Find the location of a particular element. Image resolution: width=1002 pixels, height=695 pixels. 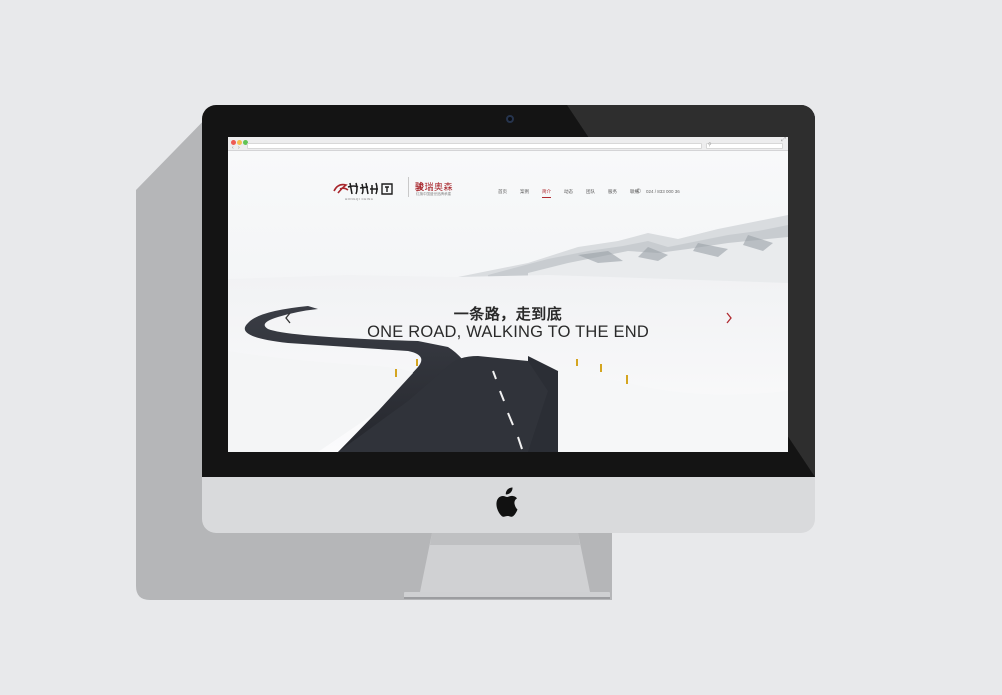

nav-item-home: 首页 is located at coordinates (502, 192).